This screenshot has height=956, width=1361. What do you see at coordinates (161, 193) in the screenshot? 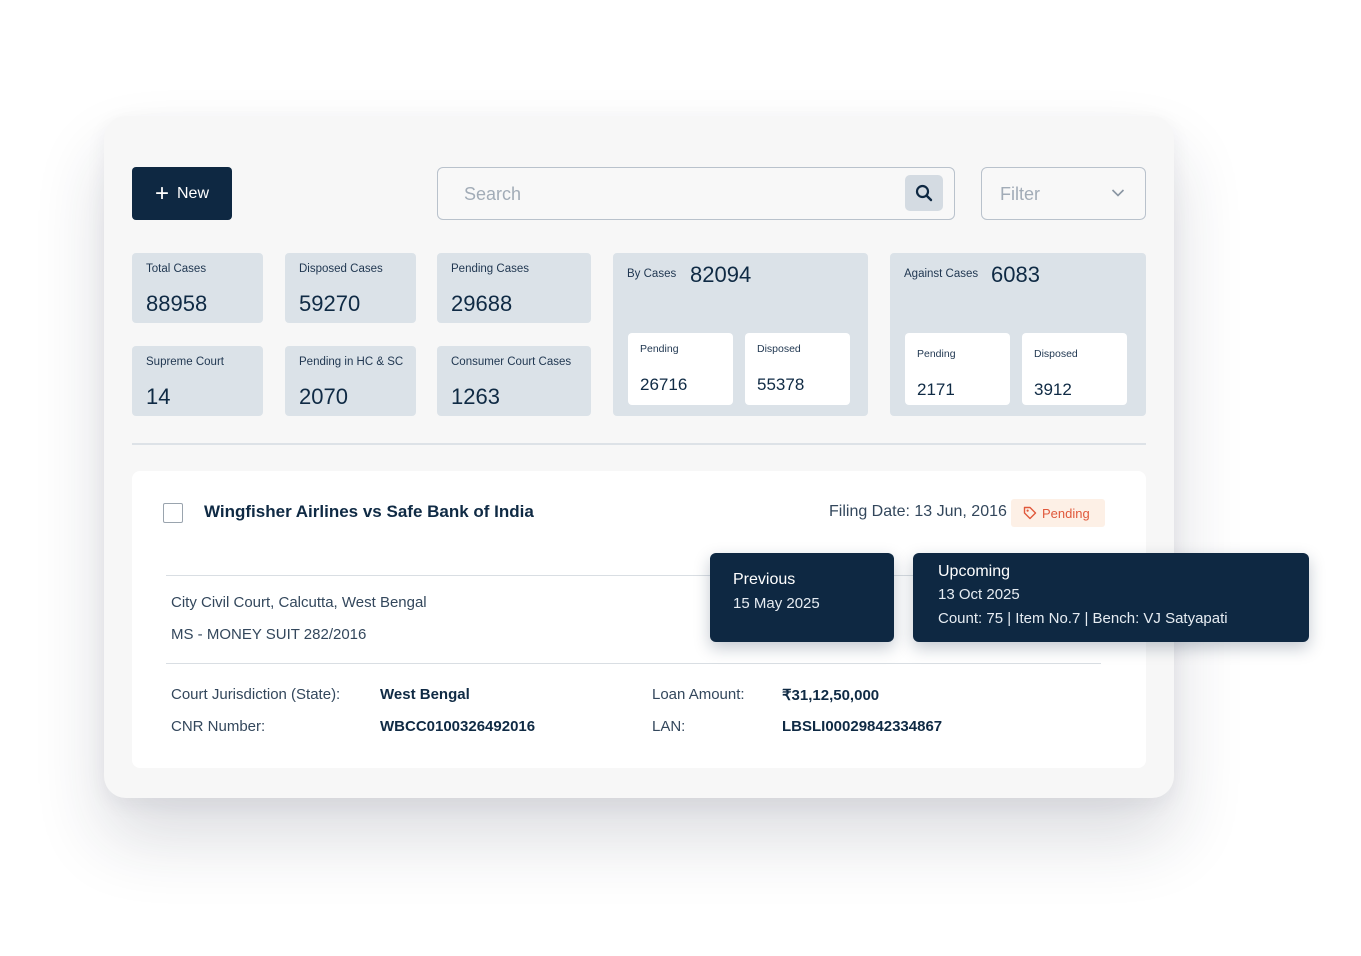
I see `plus-icon: +` at bounding box center [161, 193].